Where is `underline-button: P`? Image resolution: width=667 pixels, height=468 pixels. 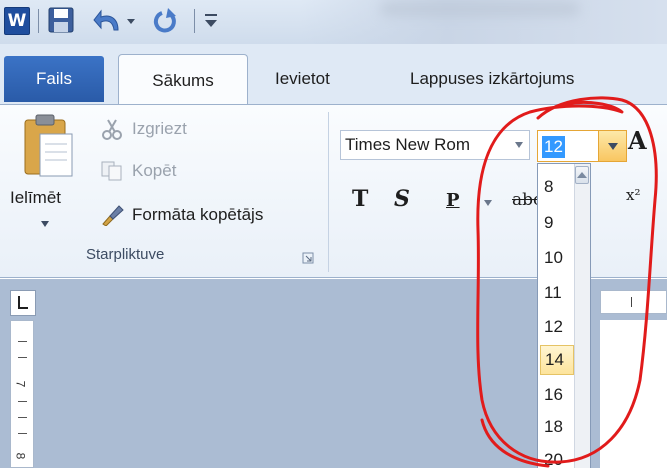
underline-button: P is located at coordinates (453, 200).